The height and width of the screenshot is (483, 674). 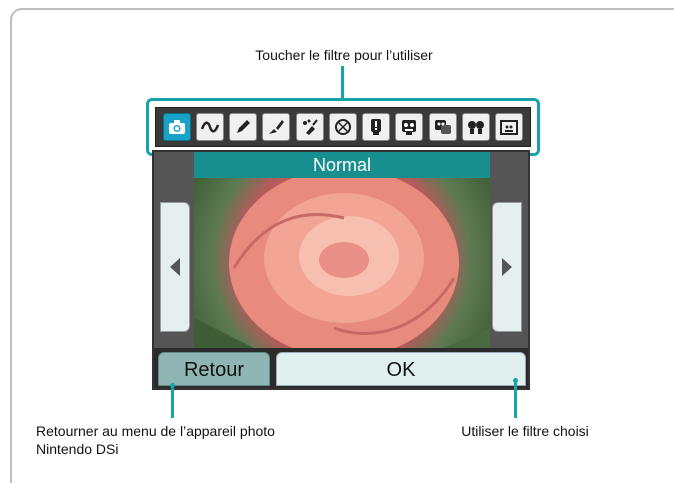 What do you see at coordinates (344, 55) in the screenshot?
I see `callout-touch-filter: Toucher le filtre pour l’utiliser` at bounding box center [344, 55].